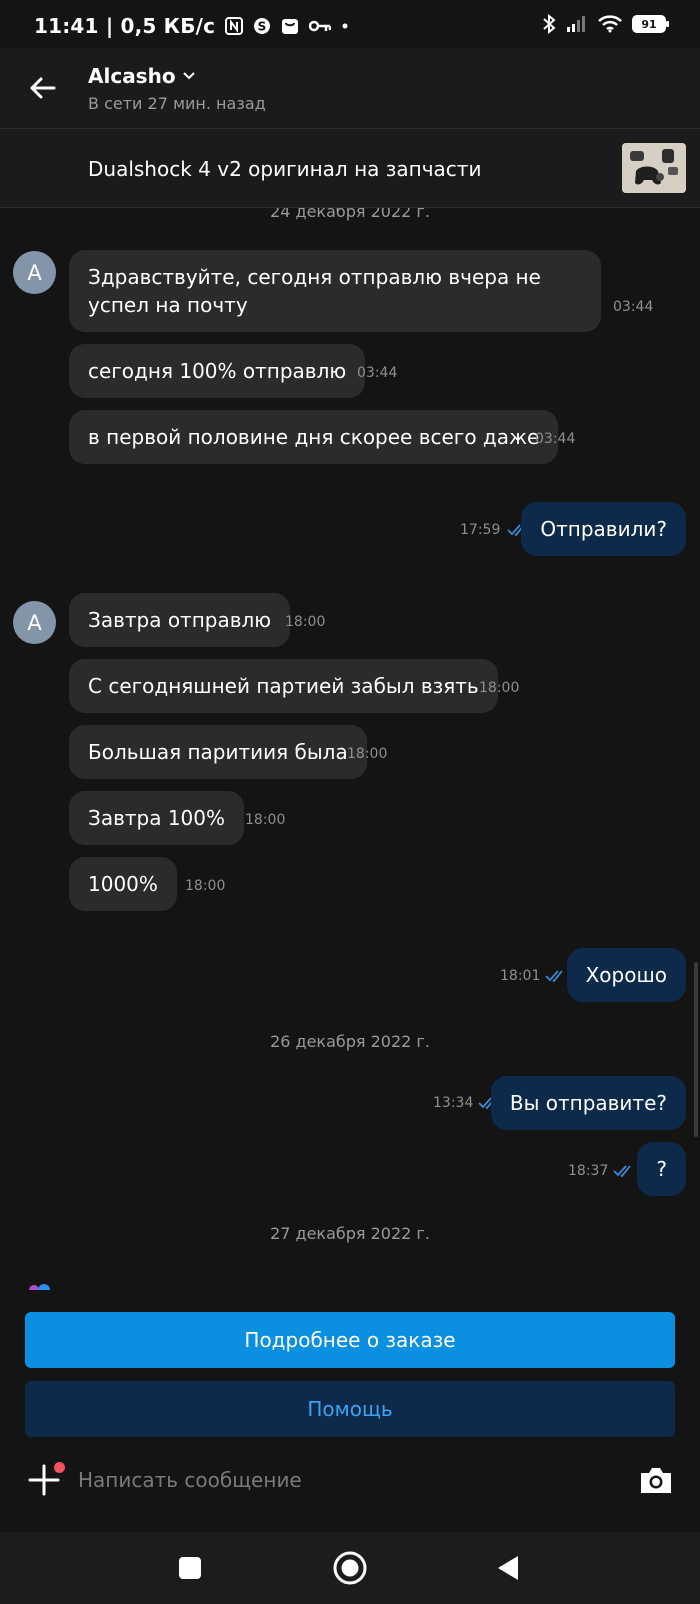 The image size is (700, 1604). I want to click on incoming-message: Большая паритиия была, so click(218, 752).